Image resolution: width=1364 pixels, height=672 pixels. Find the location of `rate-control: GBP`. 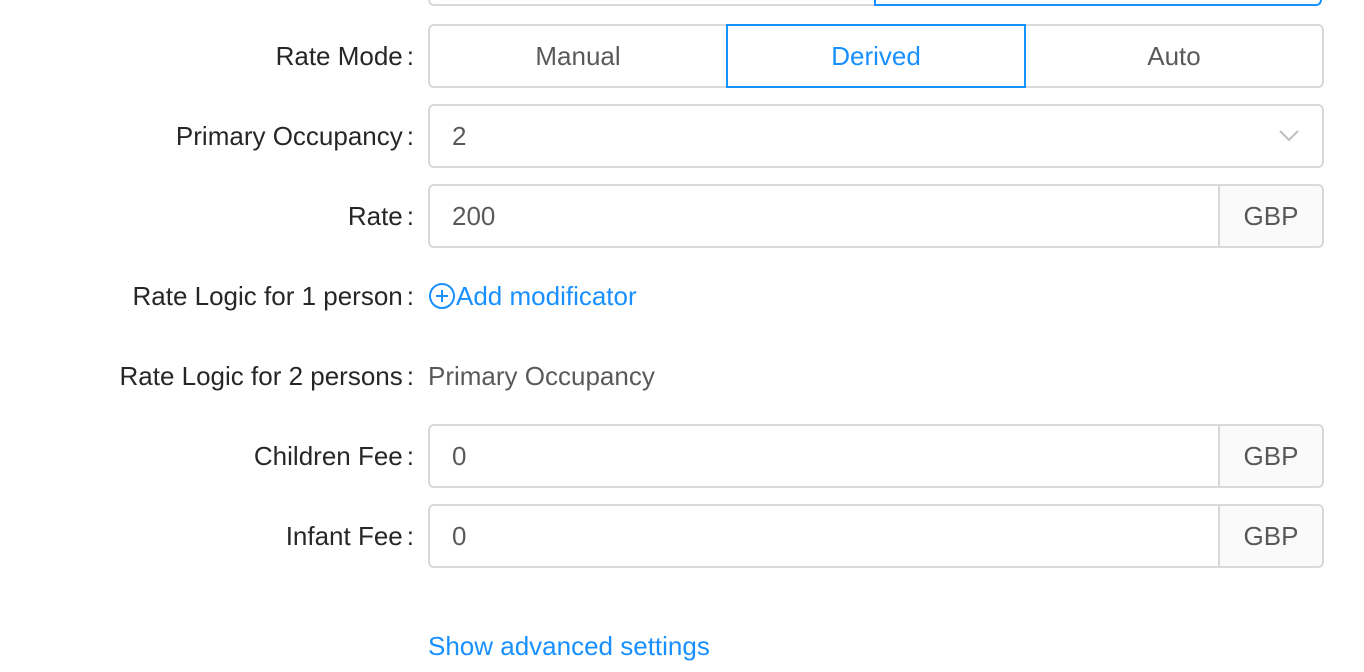

rate-control: GBP is located at coordinates (876, 216).